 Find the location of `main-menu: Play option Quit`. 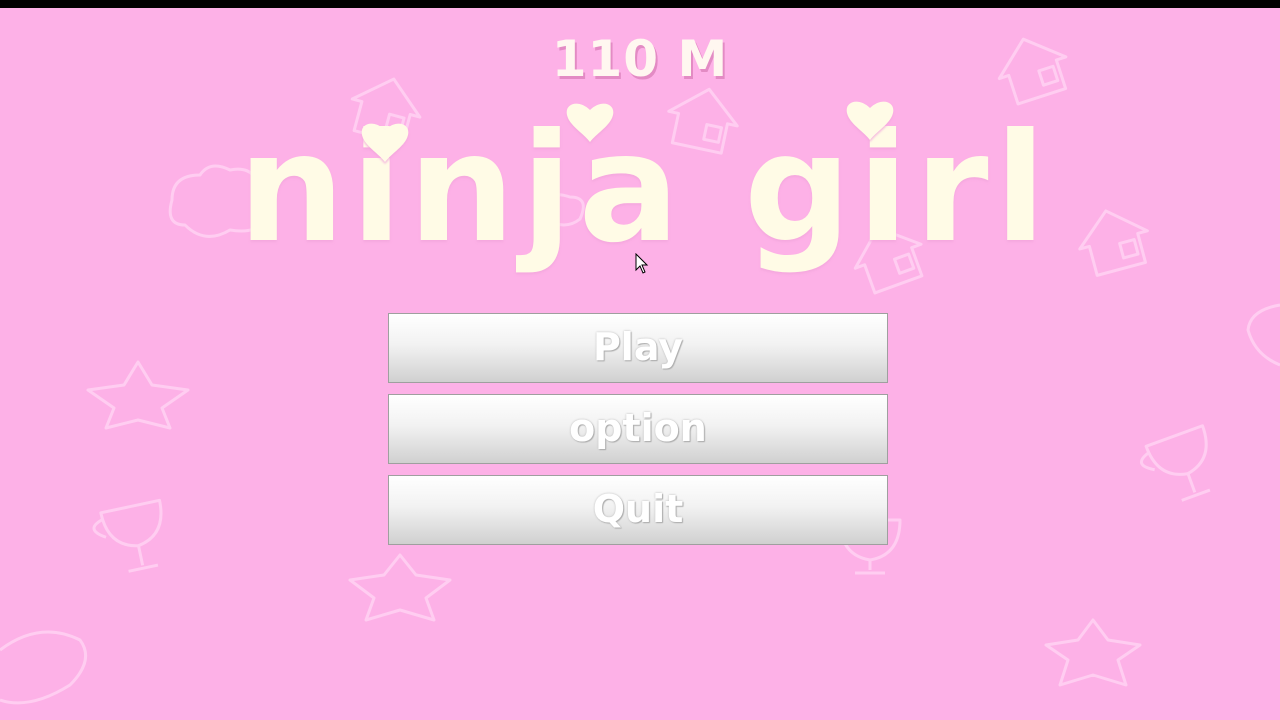

main-menu: Play option Quit is located at coordinates (638, 434).